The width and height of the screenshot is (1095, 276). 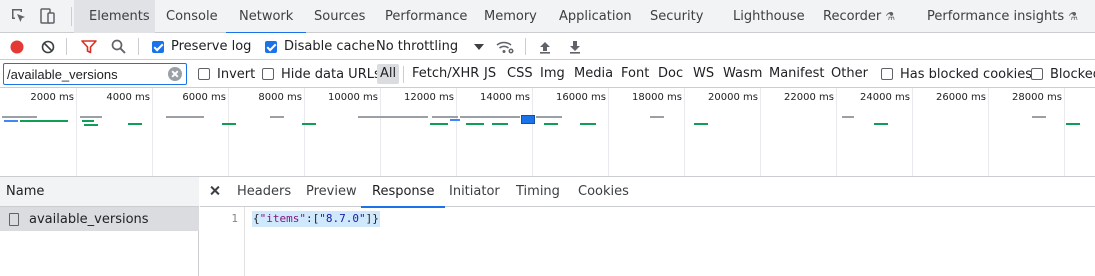 I want to click on tab-elements: Elements, so click(x=114, y=16).